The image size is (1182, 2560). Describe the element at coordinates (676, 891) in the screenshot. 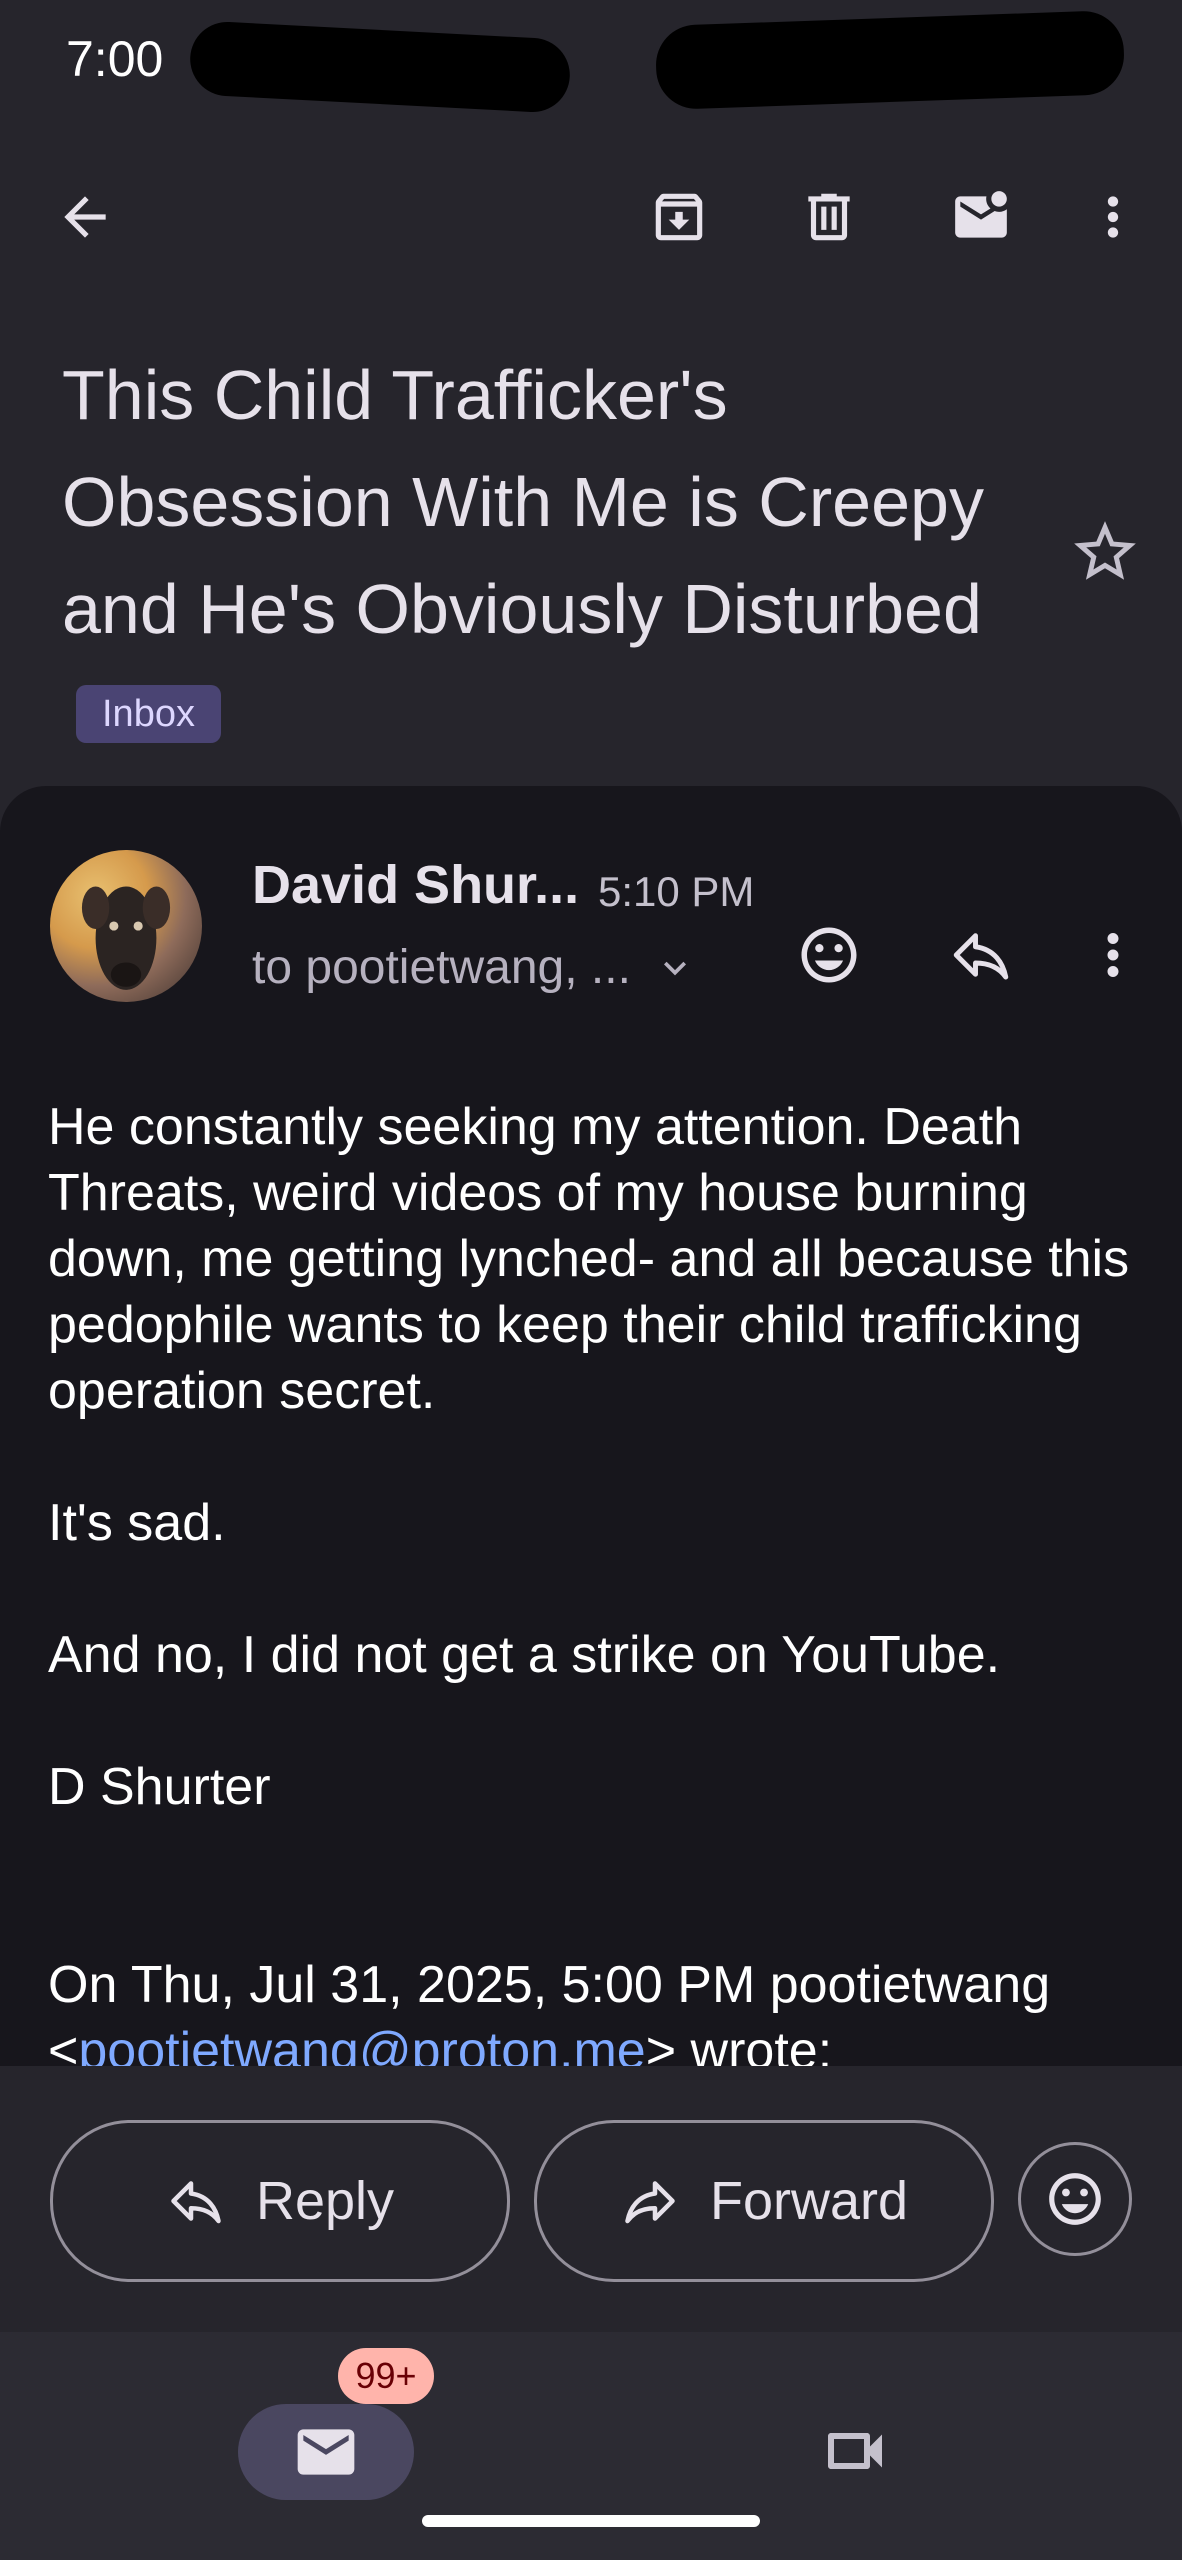

I see `message-time: 5:10 PM` at that location.